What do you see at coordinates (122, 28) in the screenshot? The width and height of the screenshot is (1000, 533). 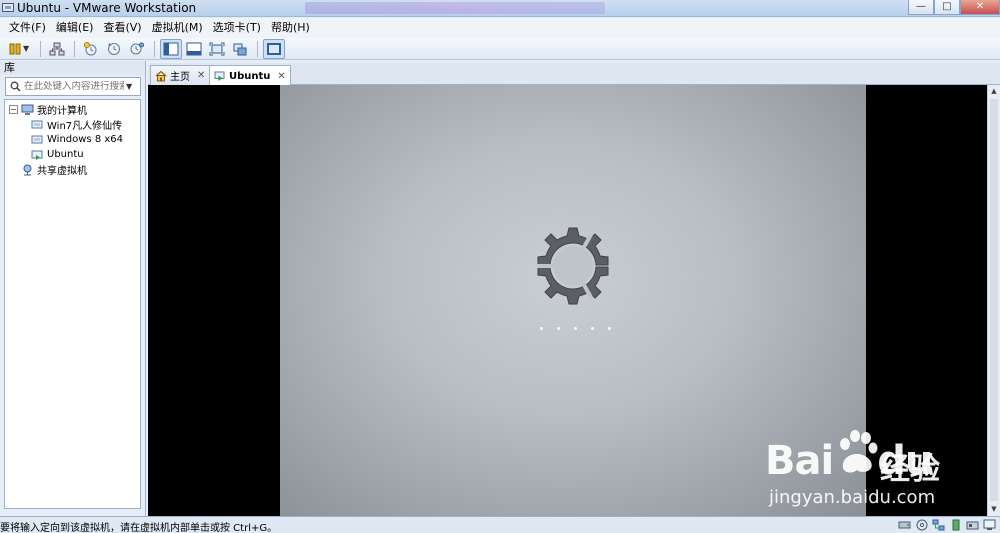 I see `menu-view: 查看(V)` at bounding box center [122, 28].